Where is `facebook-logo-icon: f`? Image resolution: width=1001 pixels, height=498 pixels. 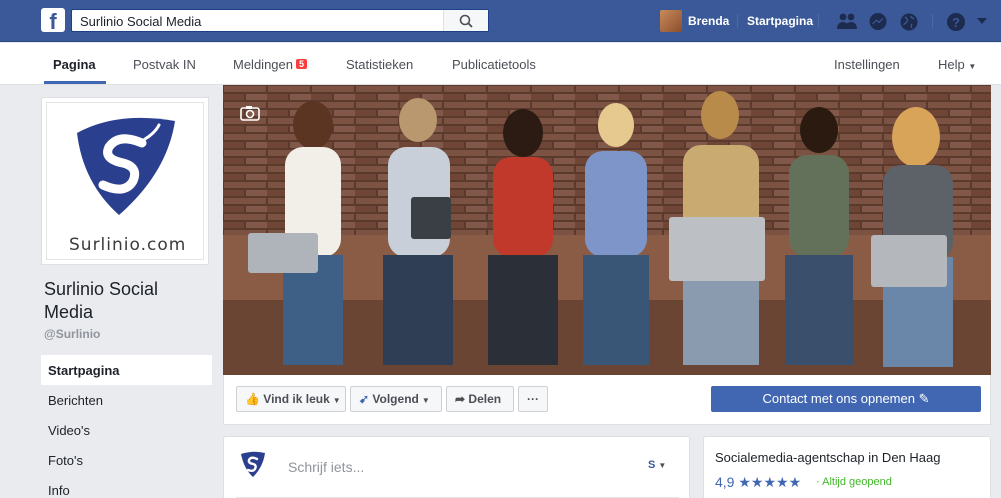 facebook-logo-icon: f is located at coordinates (53, 20).